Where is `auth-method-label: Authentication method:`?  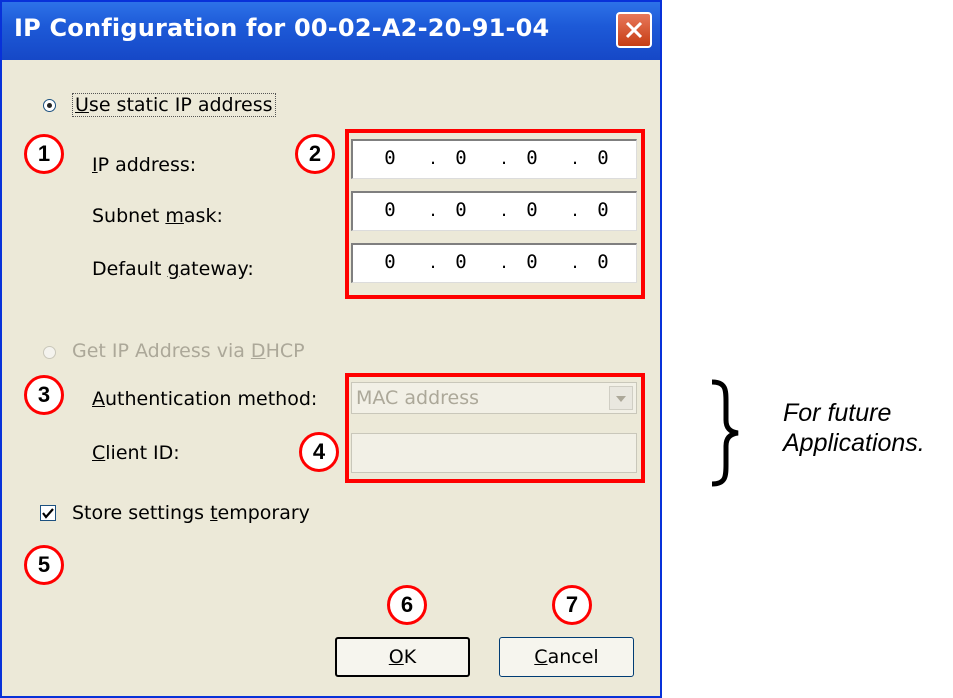 auth-method-label: Authentication method: is located at coordinates (205, 399).